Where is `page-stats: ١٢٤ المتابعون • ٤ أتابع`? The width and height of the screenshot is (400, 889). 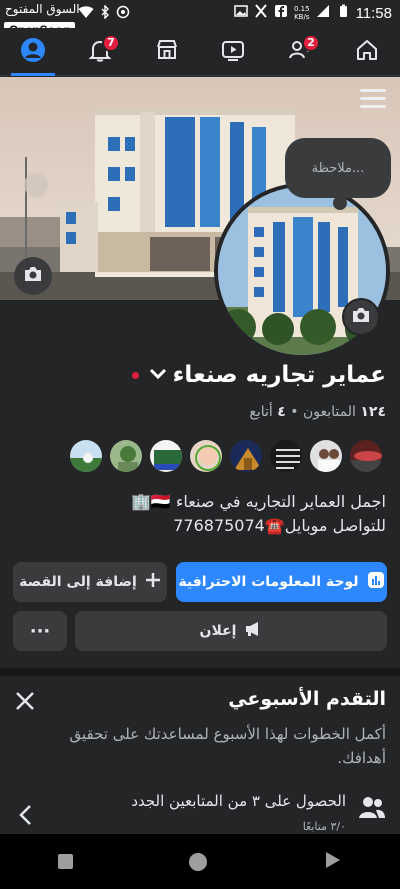 page-stats: ١٢٤ المتابعون • ٤ أتابع is located at coordinates (317, 412).